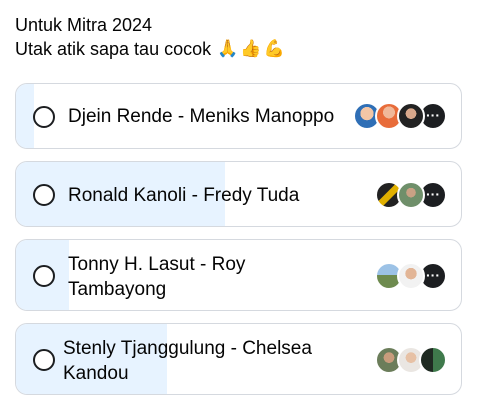 The height and width of the screenshot is (400, 479). I want to click on praying-hands-icon: 🙏, so click(228, 48).